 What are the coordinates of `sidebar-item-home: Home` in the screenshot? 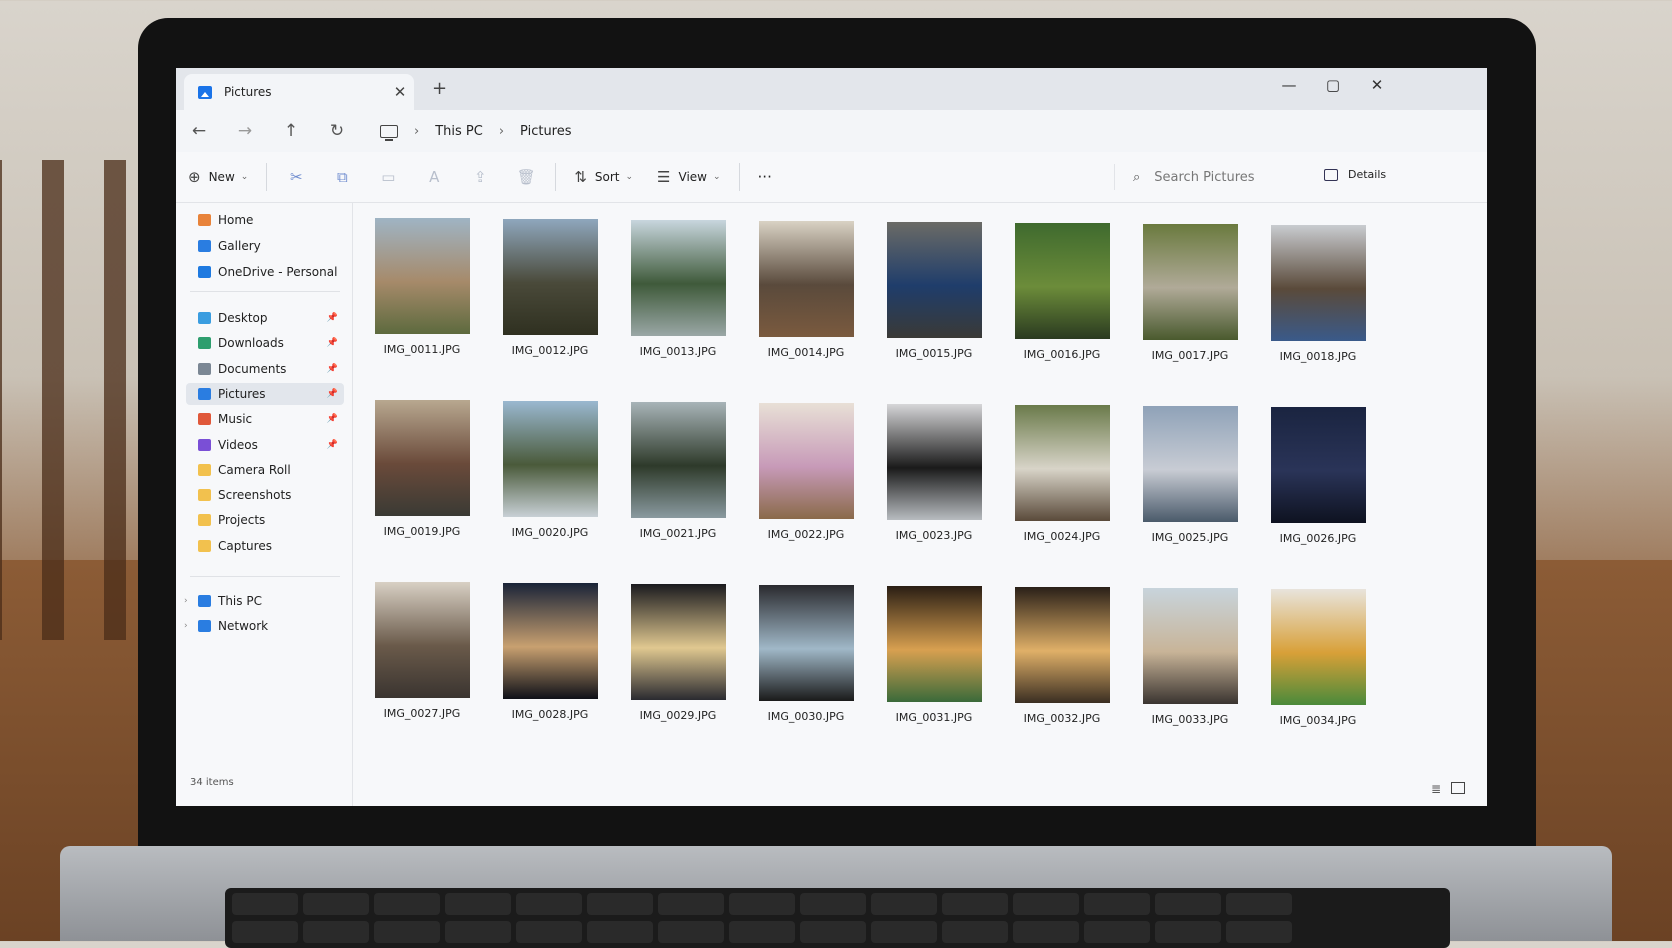 It's located at (265, 220).